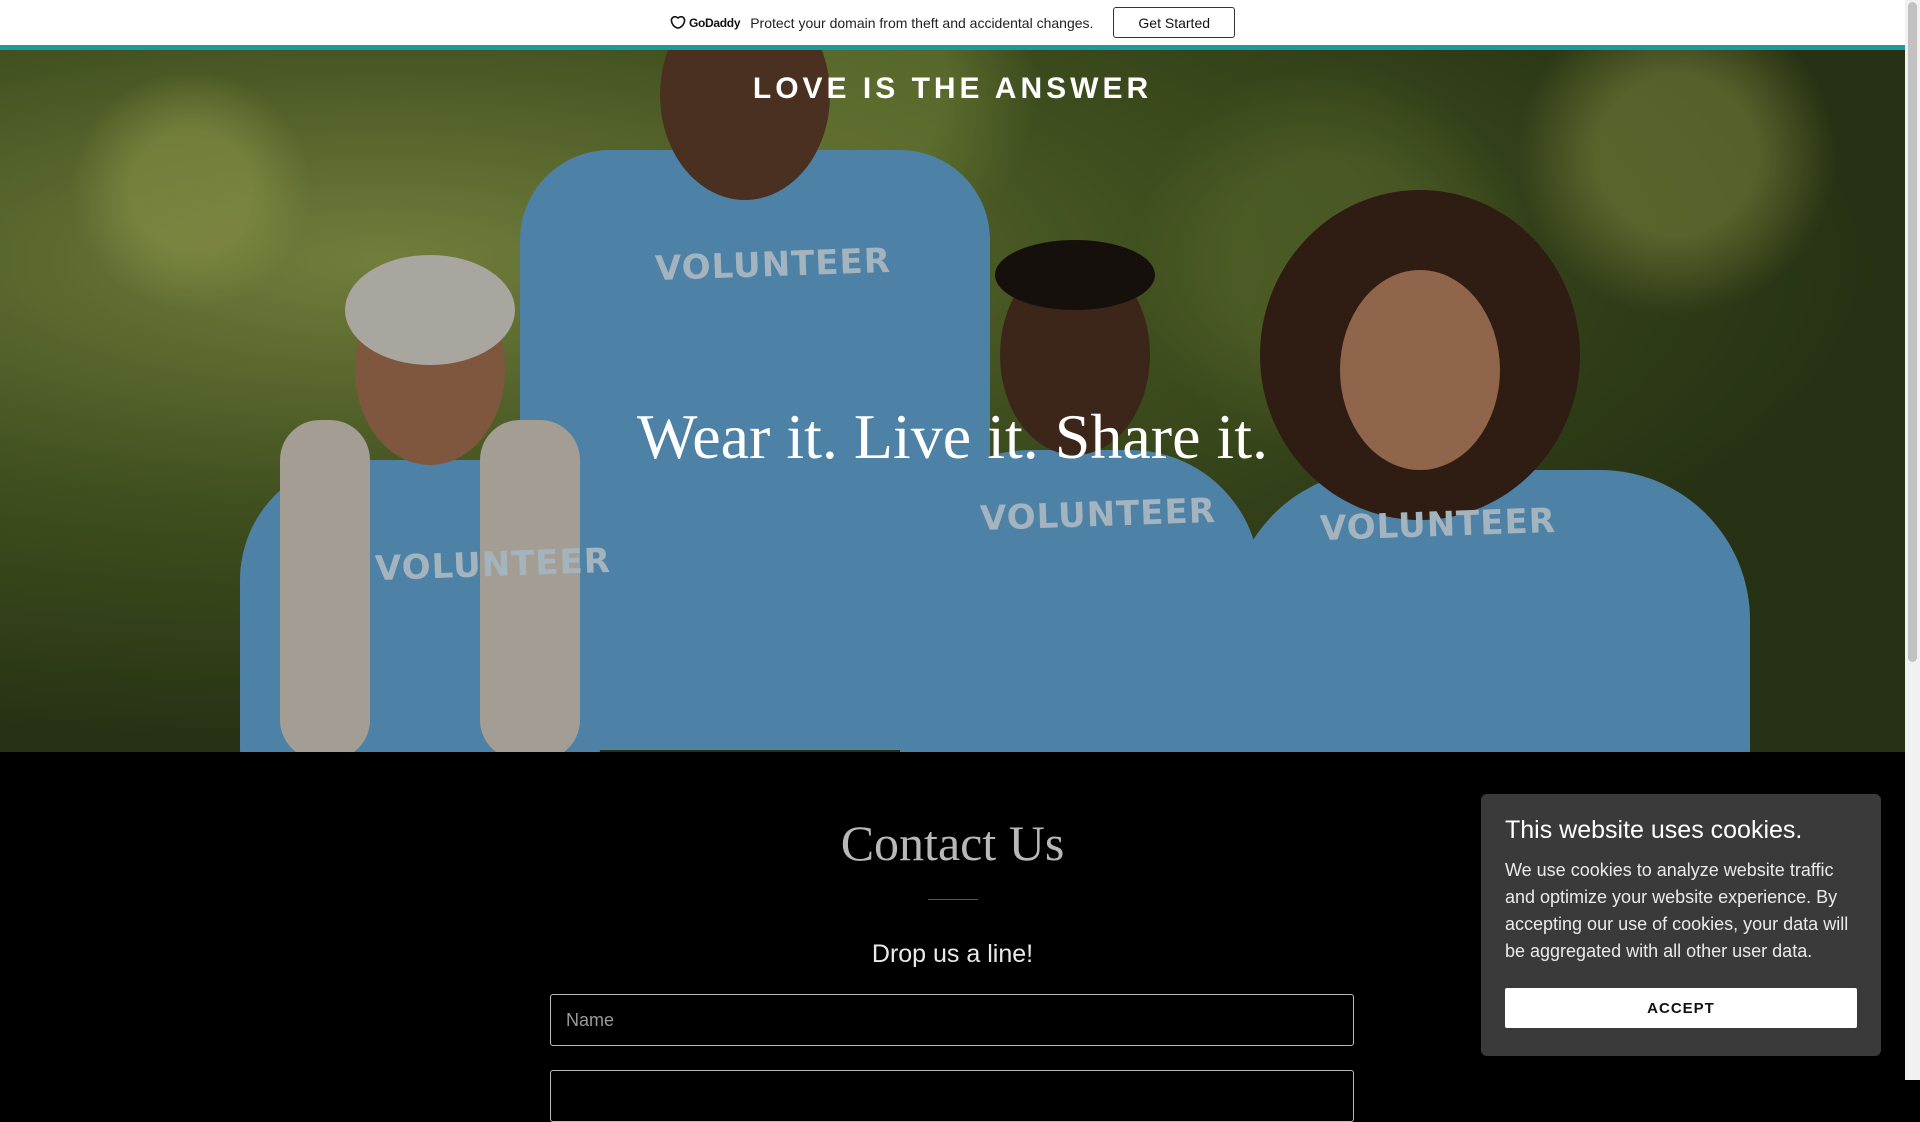  Describe the element at coordinates (1681, 1008) in the screenshot. I see `accept-cookies-button: ACCEPT` at that location.